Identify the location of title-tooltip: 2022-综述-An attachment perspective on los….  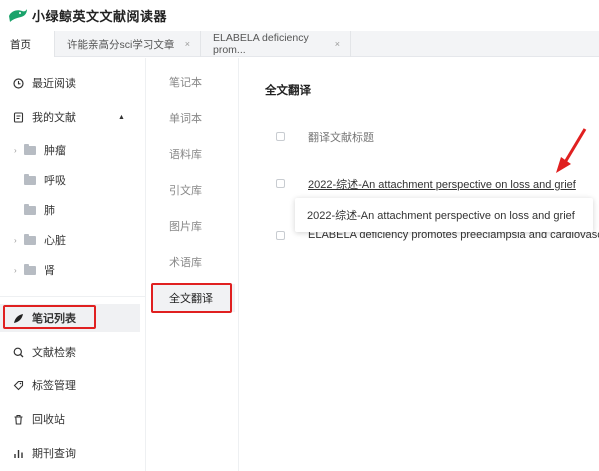
(444, 215).